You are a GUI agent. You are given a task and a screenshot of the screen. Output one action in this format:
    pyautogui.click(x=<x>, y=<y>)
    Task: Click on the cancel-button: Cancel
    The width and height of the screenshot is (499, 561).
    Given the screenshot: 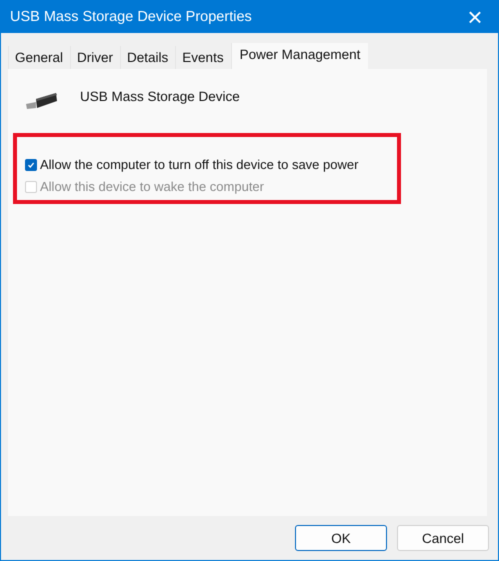 What is the action you would take?
    pyautogui.click(x=443, y=538)
    